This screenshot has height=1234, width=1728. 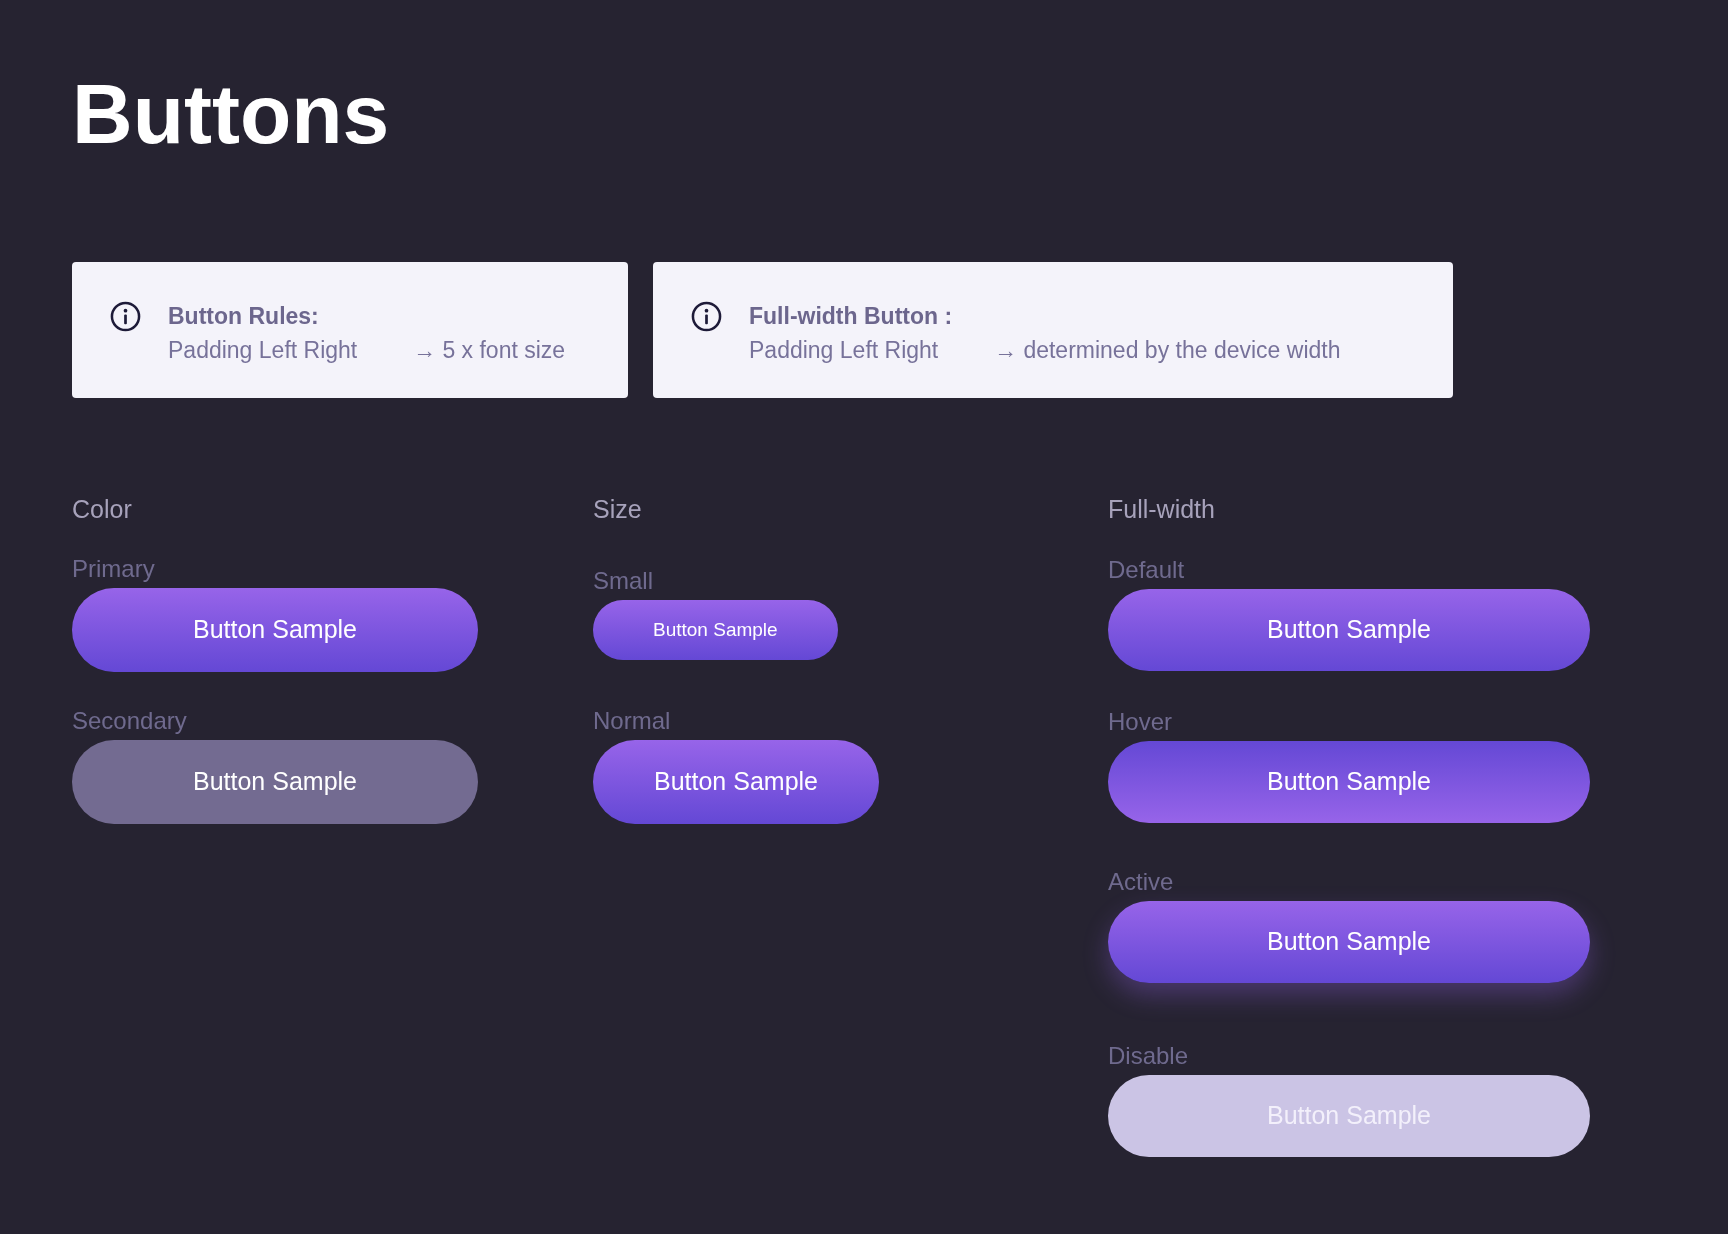 What do you see at coordinates (1148, 1055) in the screenshot?
I see `variant-label: Disable` at bounding box center [1148, 1055].